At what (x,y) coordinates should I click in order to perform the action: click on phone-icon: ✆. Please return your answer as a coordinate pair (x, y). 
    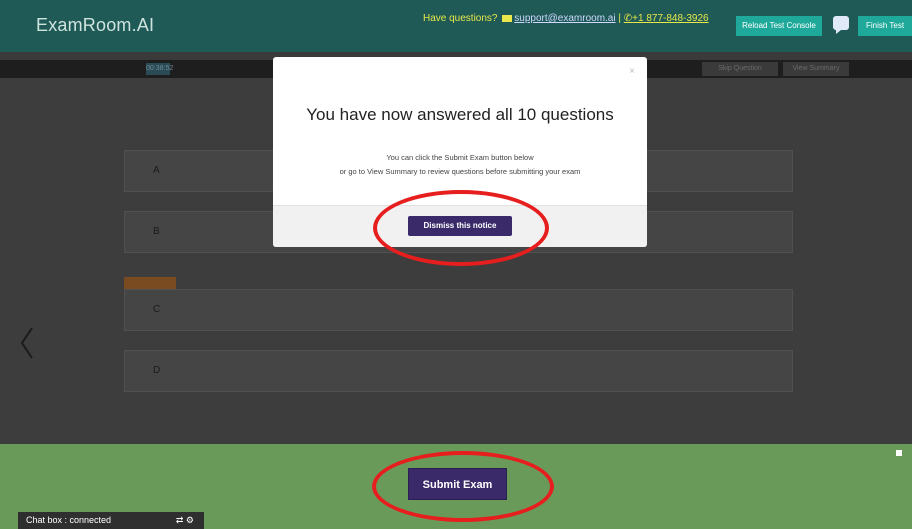
    Looking at the image, I should click on (628, 18).